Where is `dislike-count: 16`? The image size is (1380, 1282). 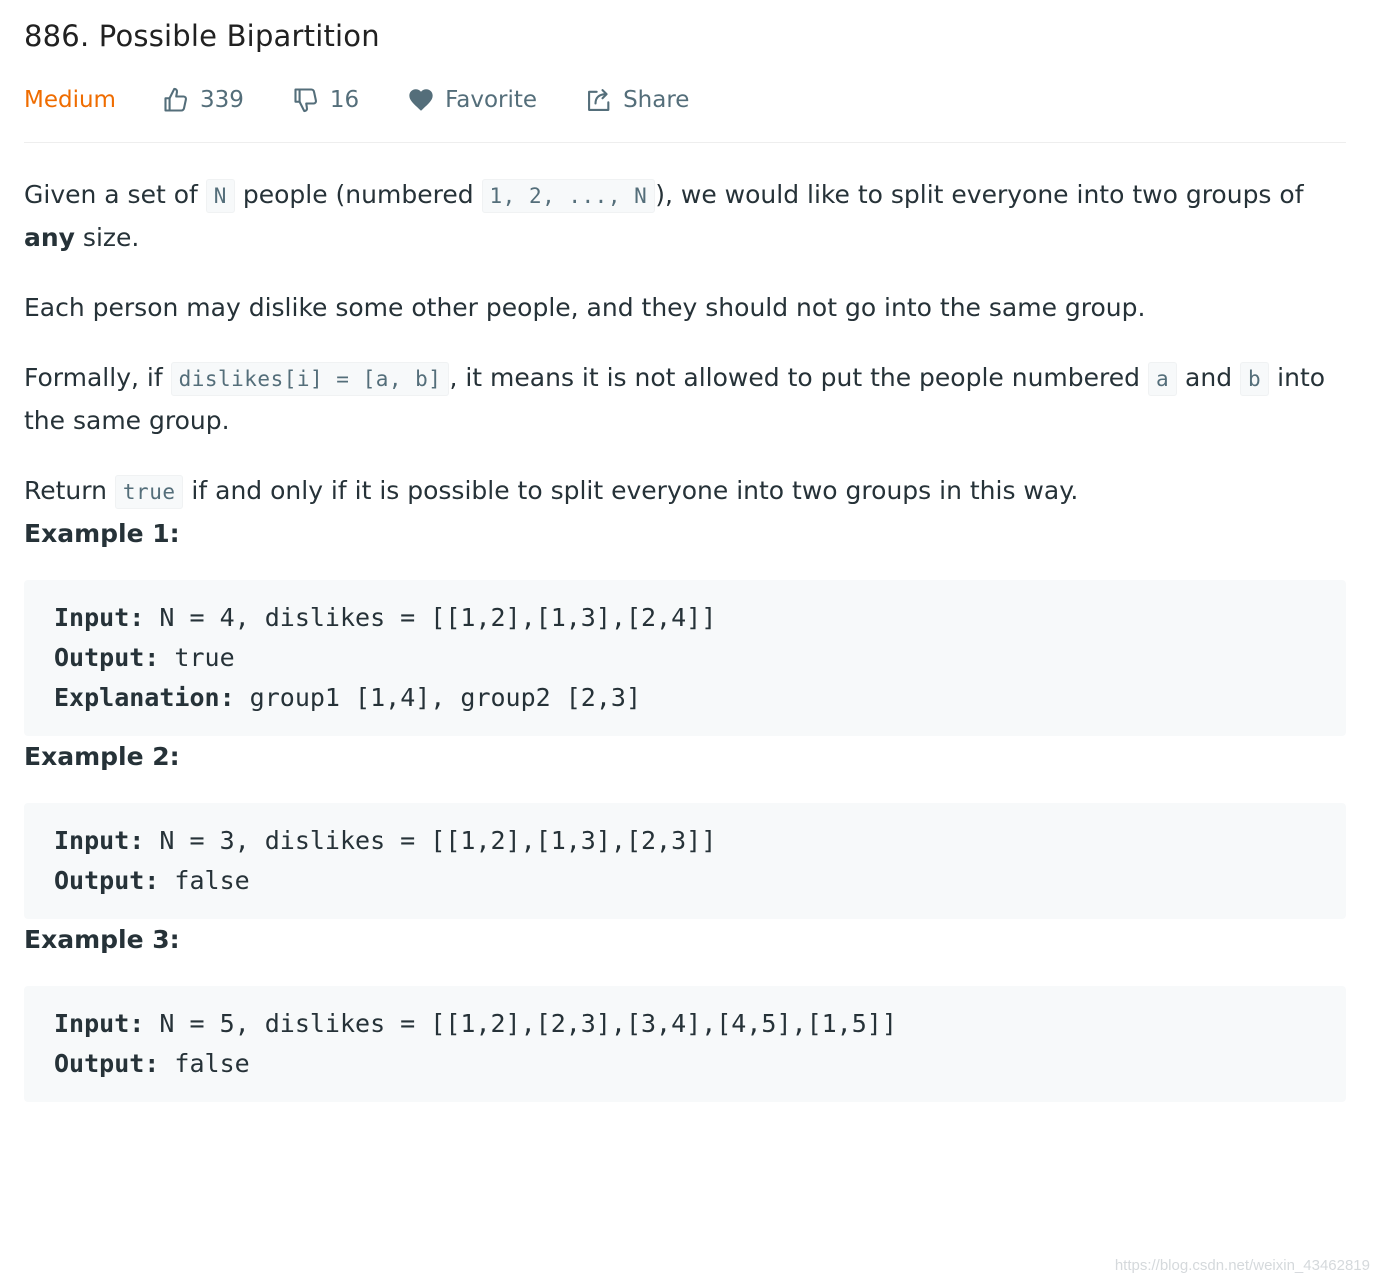
dislike-count: 16 is located at coordinates (344, 100).